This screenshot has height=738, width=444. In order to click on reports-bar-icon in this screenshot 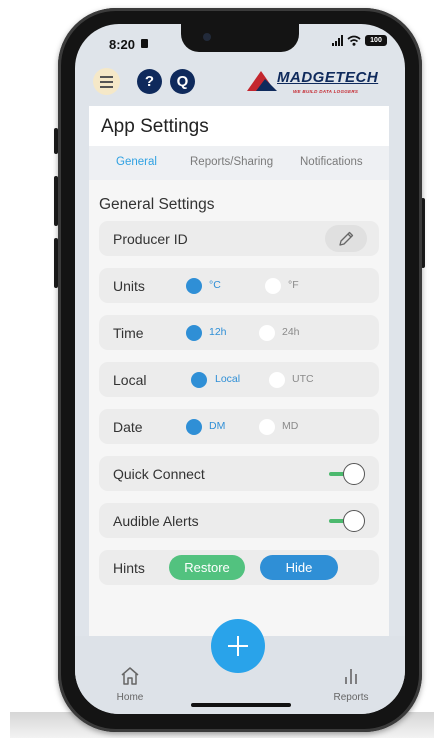, I will do `click(351, 676)`.